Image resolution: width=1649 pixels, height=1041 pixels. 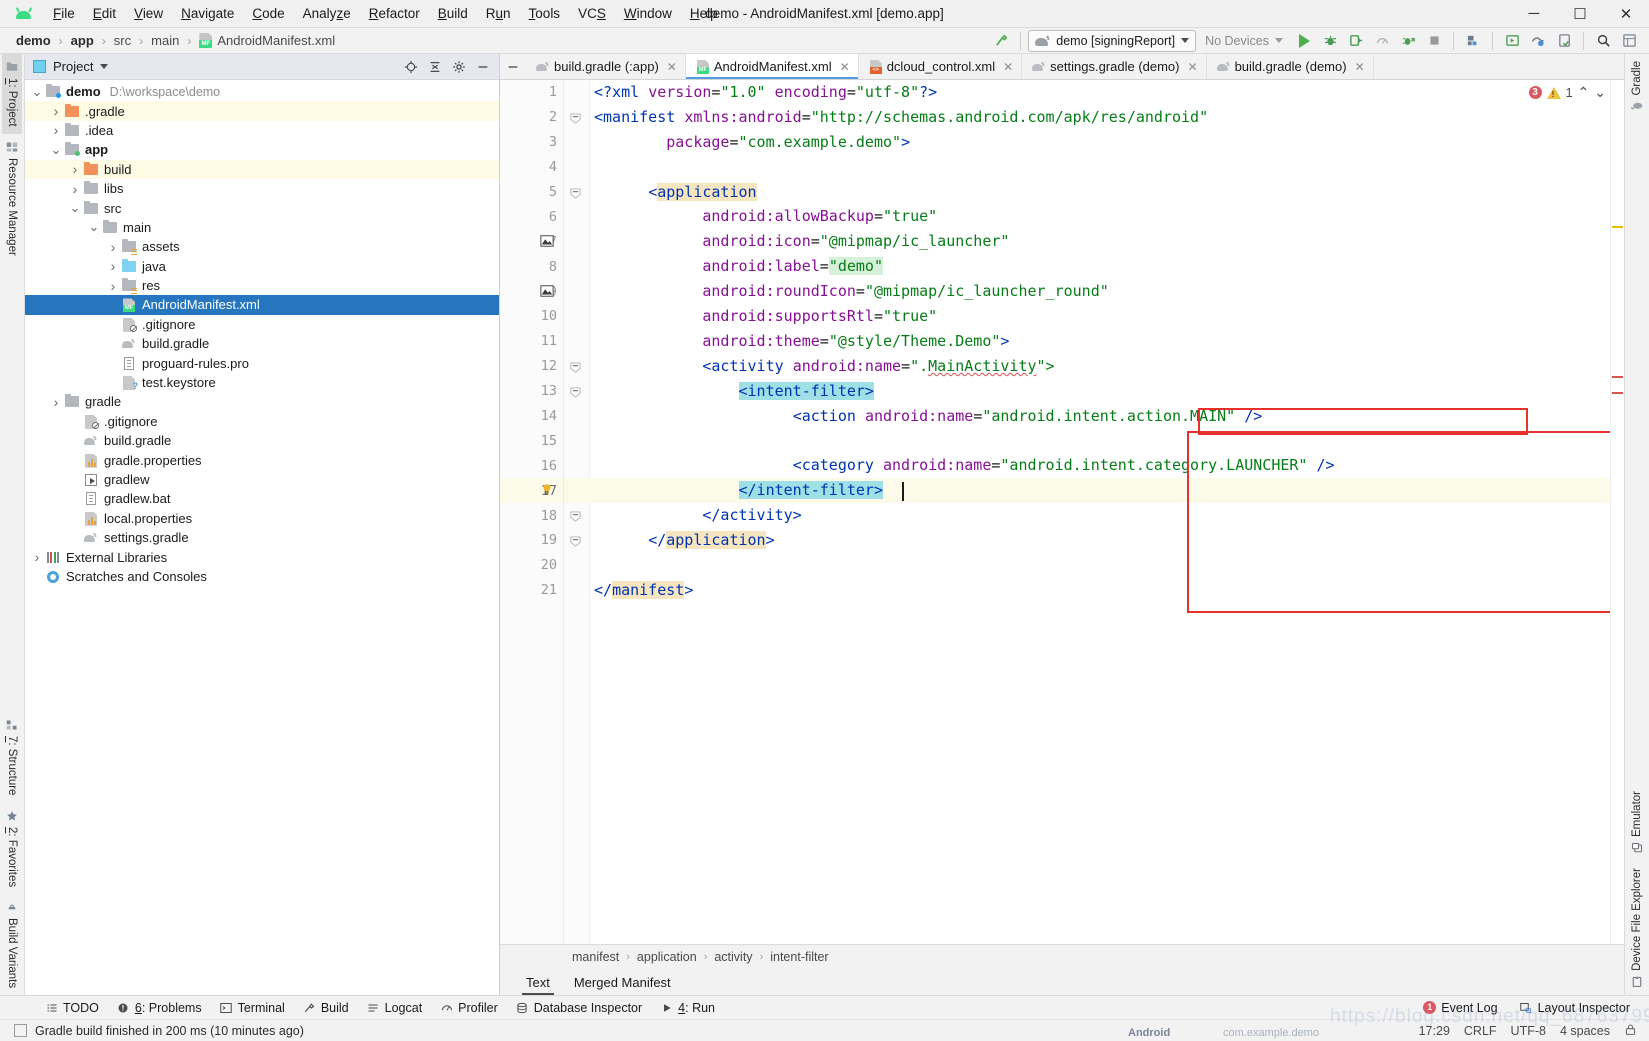 What do you see at coordinates (411, 67) in the screenshot?
I see `locate-icon` at bounding box center [411, 67].